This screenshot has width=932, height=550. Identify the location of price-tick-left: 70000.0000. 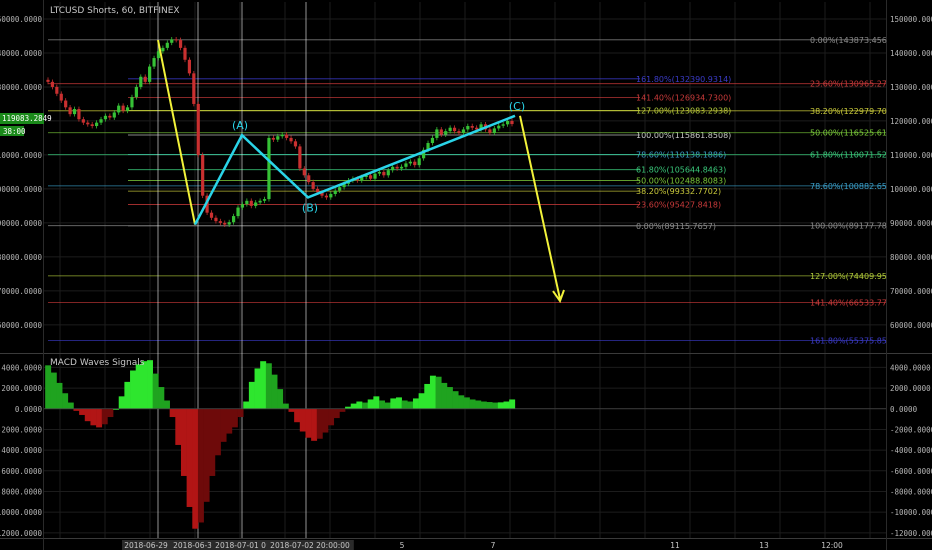
(21, 291).